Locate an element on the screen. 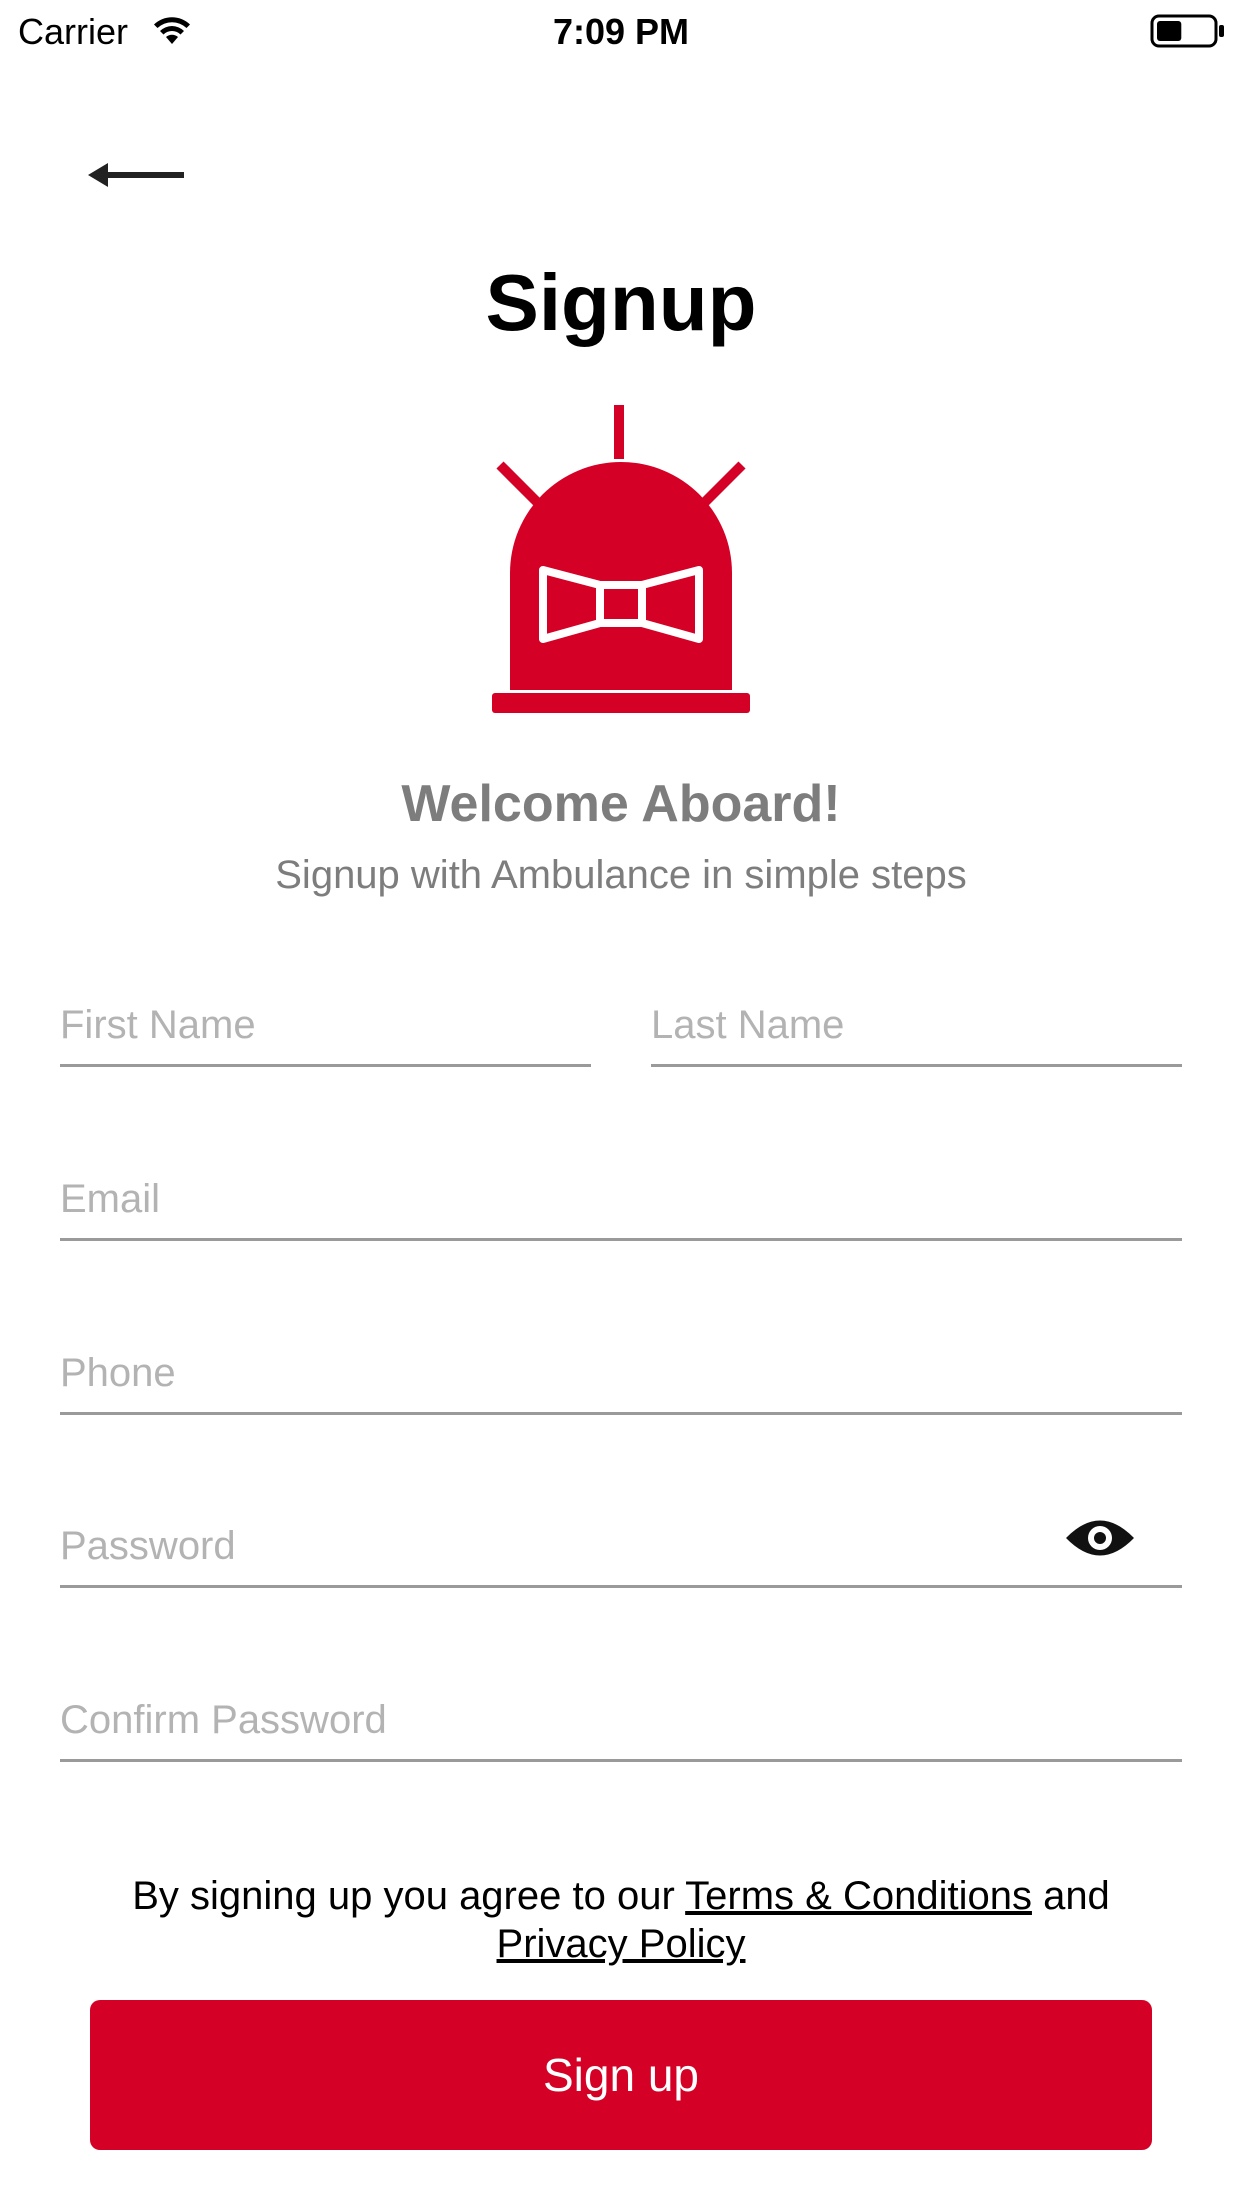 This screenshot has width=1242, height=2208. arrow-left-icon is located at coordinates (136, 175).